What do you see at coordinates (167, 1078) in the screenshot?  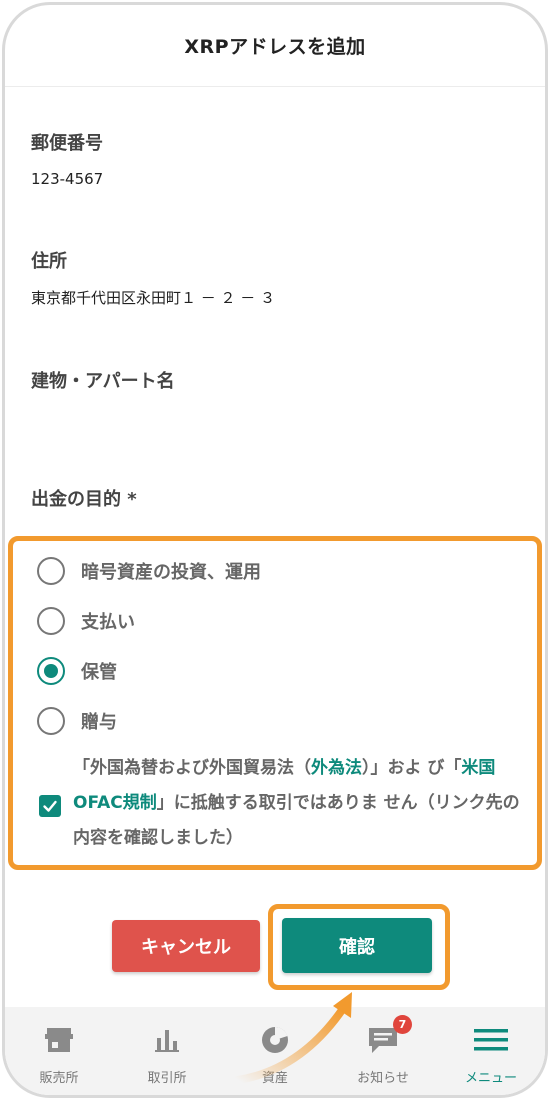 I see `tab-label: 取引所` at bounding box center [167, 1078].